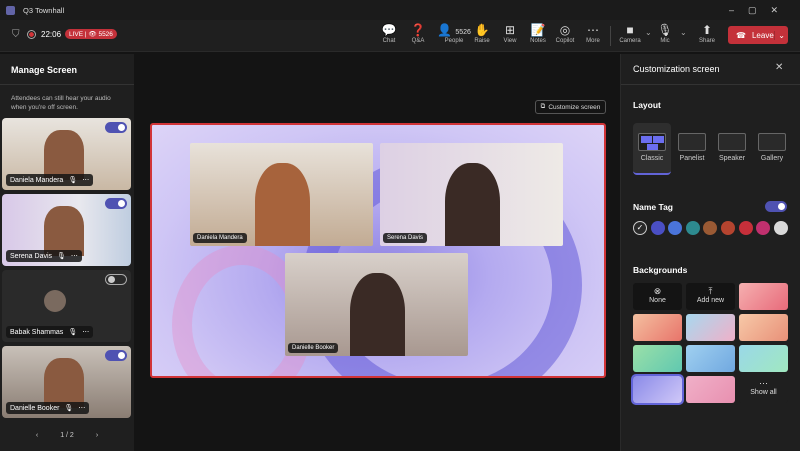 The width and height of the screenshot is (800, 451). Describe the element at coordinates (776, 206) in the screenshot. I see `name-tag-toggle` at that location.